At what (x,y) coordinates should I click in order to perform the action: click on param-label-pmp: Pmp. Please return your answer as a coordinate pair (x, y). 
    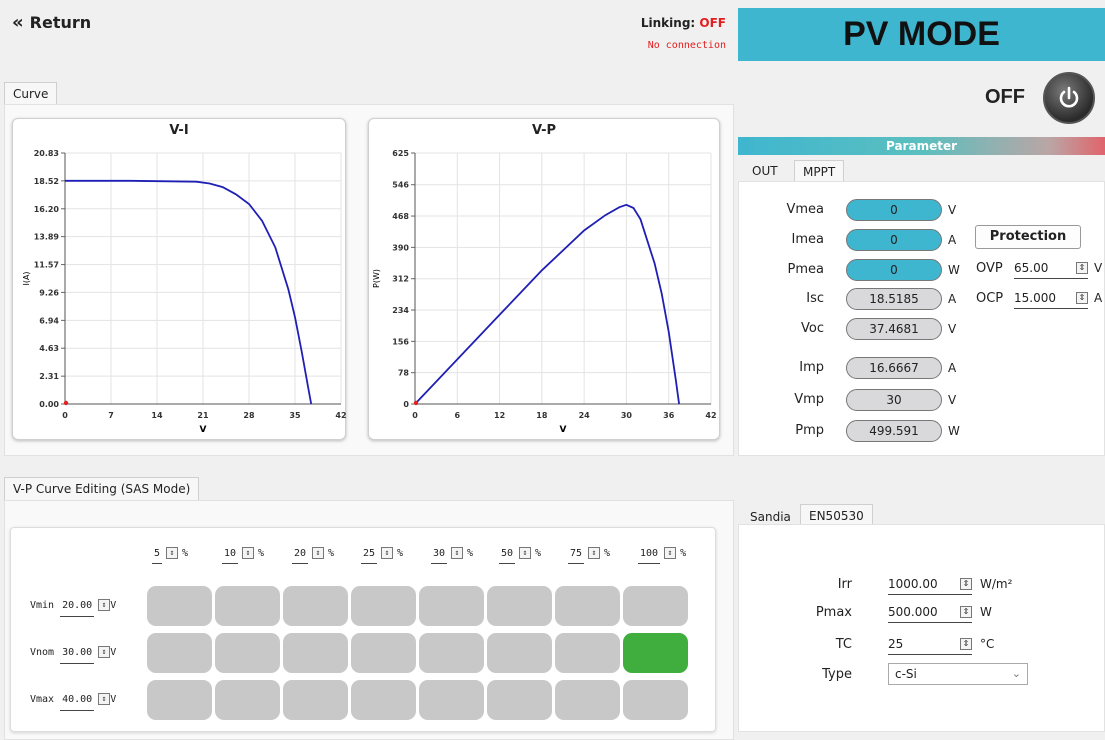
    Looking at the image, I should click on (809, 430).